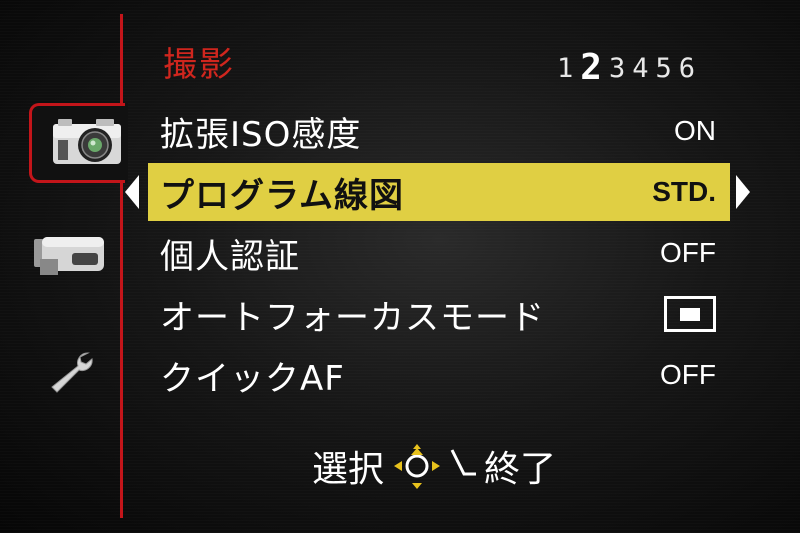 This screenshot has width=800, height=533. What do you see at coordinates (663, 68) in the screenshot?
I see `page-number: 5` at bounding box center [663, 68].